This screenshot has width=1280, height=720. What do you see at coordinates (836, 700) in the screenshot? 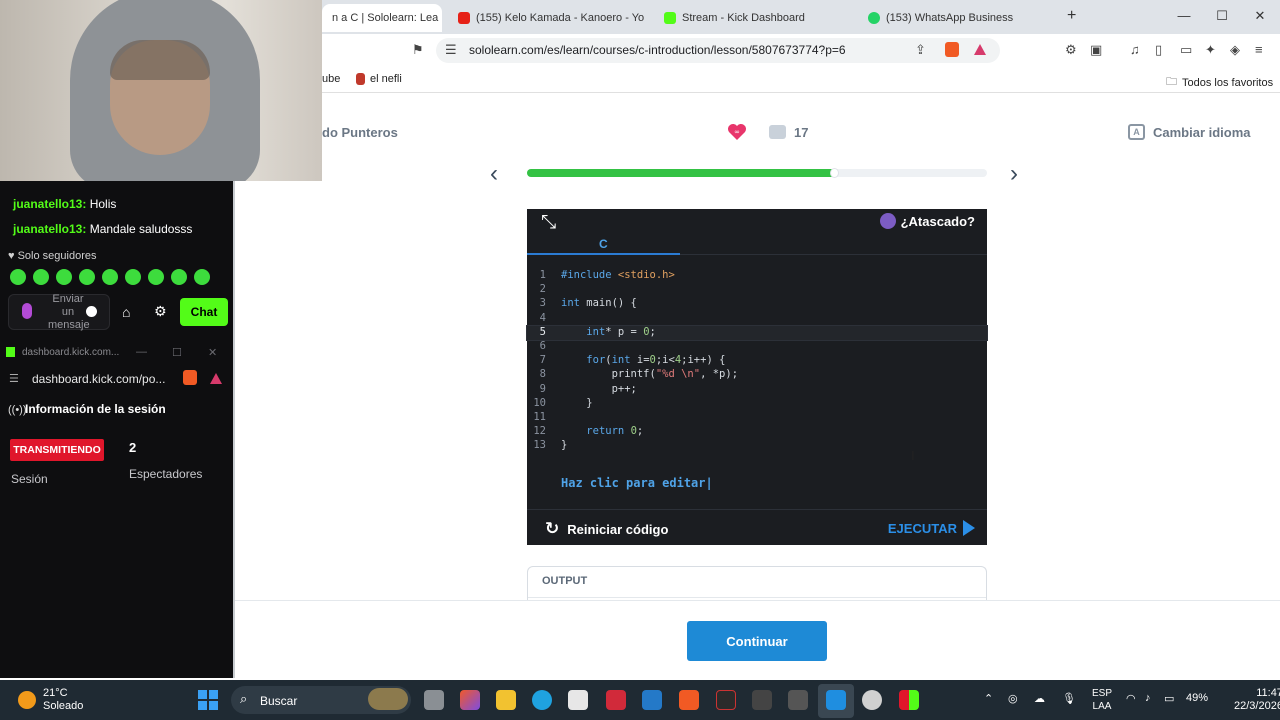
I see `active-app-icon` at bounding box center [836, 700].